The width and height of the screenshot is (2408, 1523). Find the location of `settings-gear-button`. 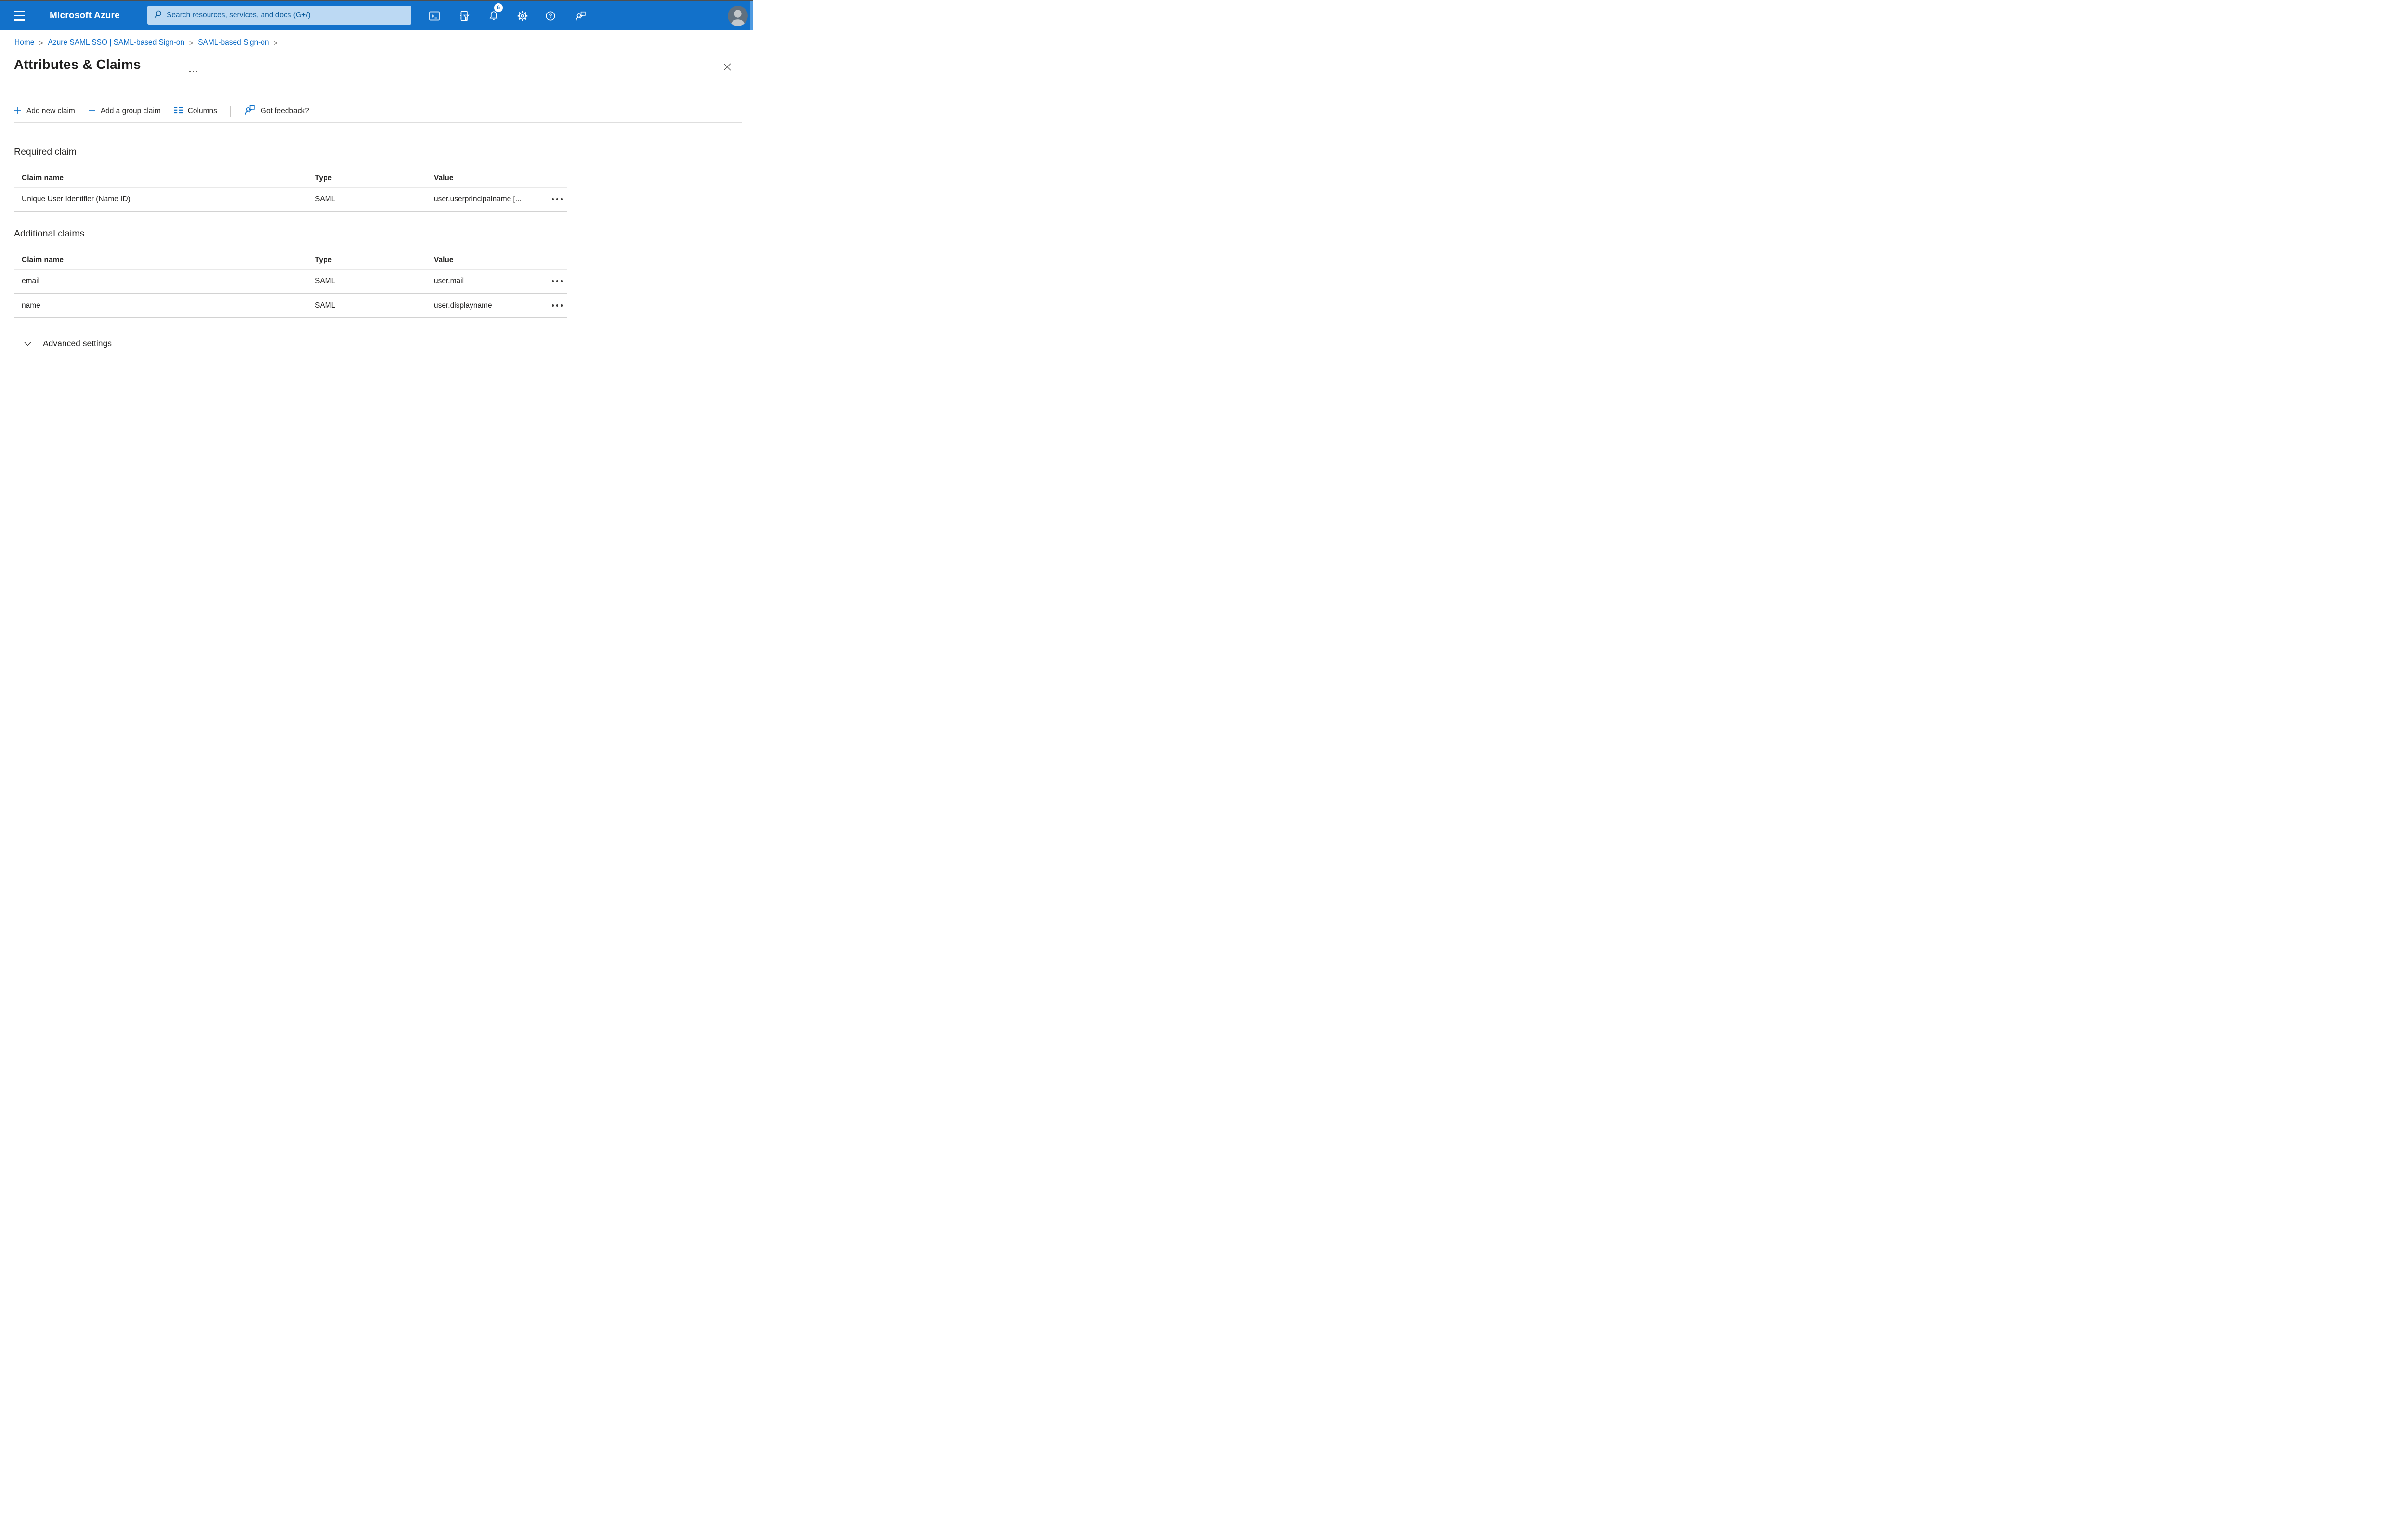

settings-gear-button is located at coordinates (522, 16).